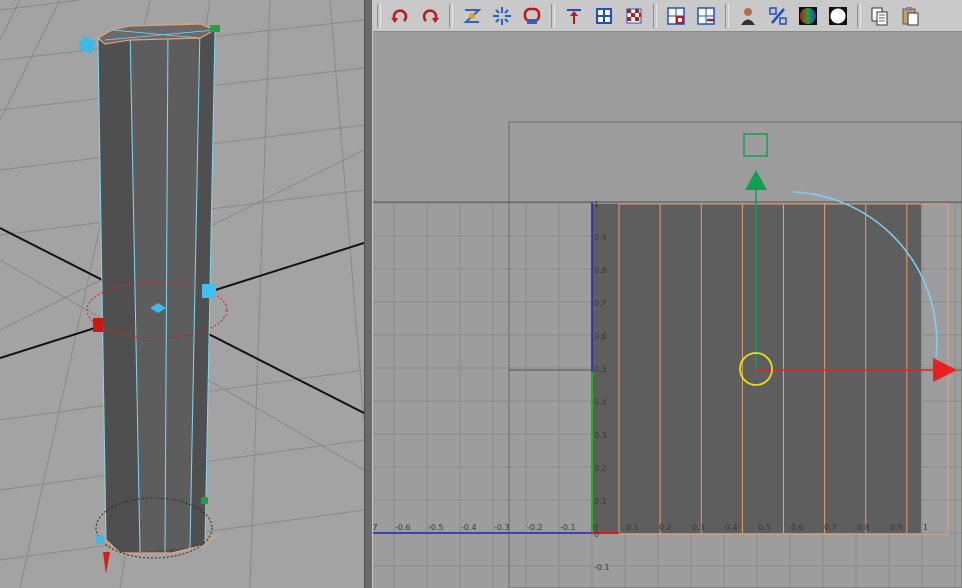 The image size is (962, 588). I want to click on top-green-handle-icon, so click(215, 28).